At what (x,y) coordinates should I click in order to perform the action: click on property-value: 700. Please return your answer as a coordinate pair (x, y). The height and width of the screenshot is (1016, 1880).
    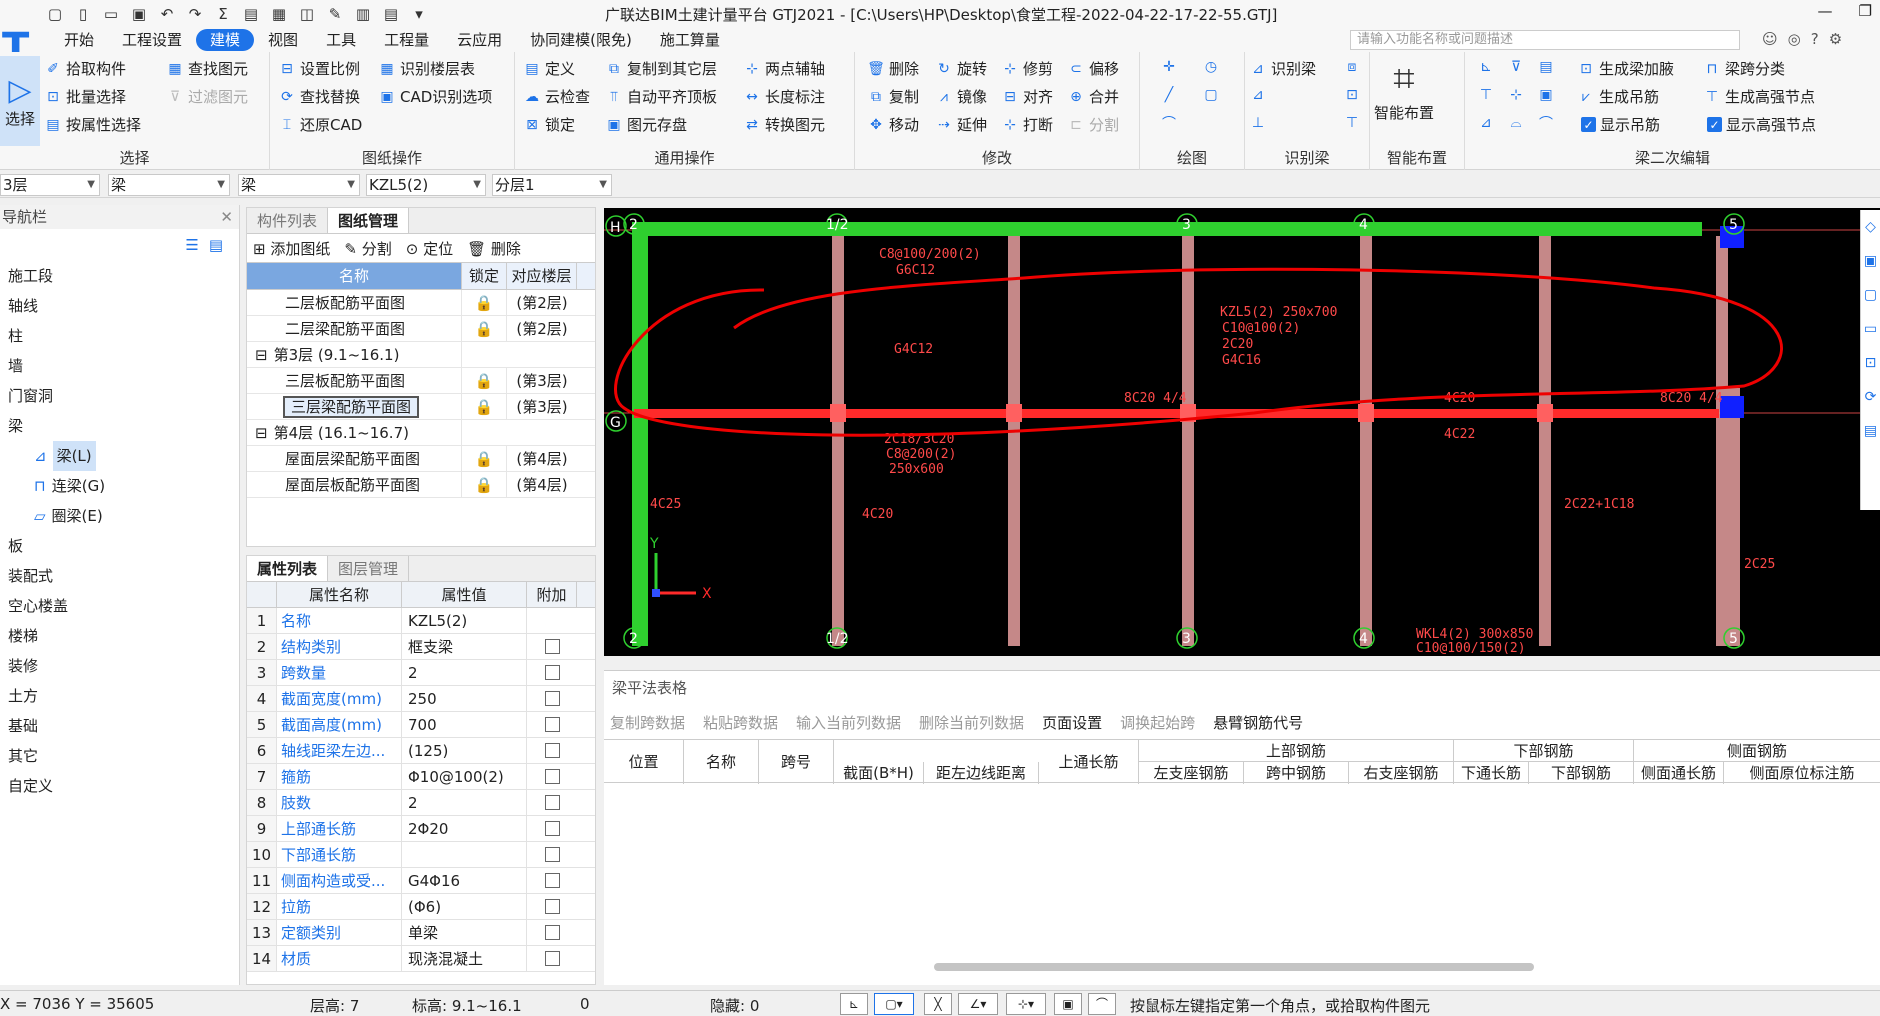
    Looking at the image, I should click on (464, 724).